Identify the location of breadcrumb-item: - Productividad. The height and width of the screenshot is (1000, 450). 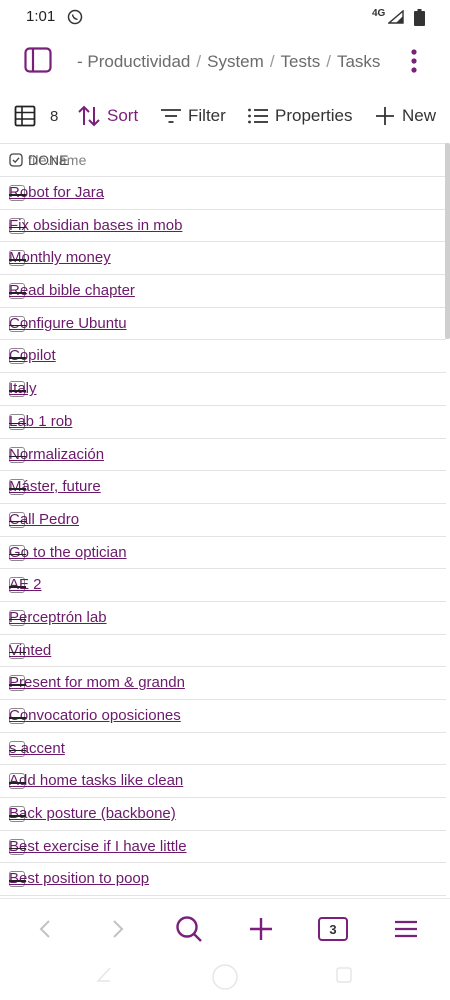
(133, 61).